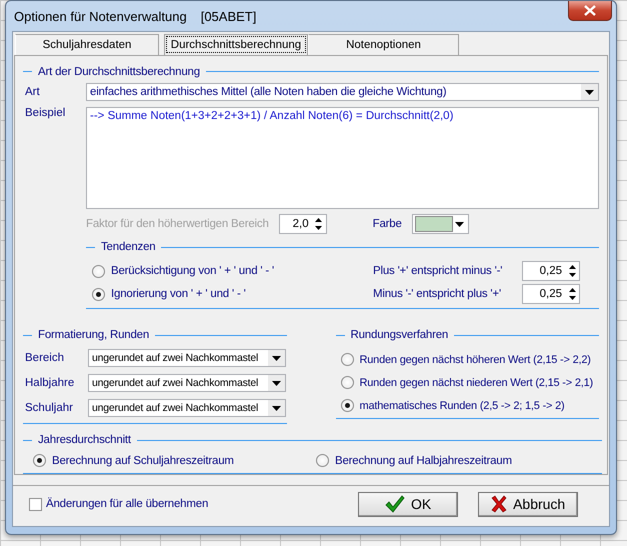 Image resolution: width=627 pixels, height=546 pixels. What do you see at coordinates (437, 294) in the screenshot?
I see `value-label: Minus '-' entspricht plus '+'` at bounding box center [437, 294].